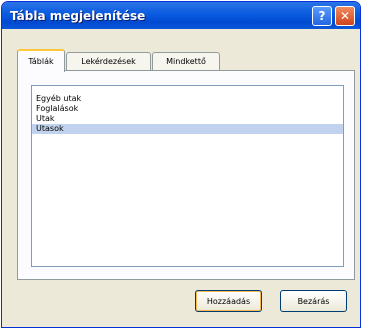  Describe the element at coordinates (186, 61) in the screenshot. I see `tab-both: Mindkettő` at that location.